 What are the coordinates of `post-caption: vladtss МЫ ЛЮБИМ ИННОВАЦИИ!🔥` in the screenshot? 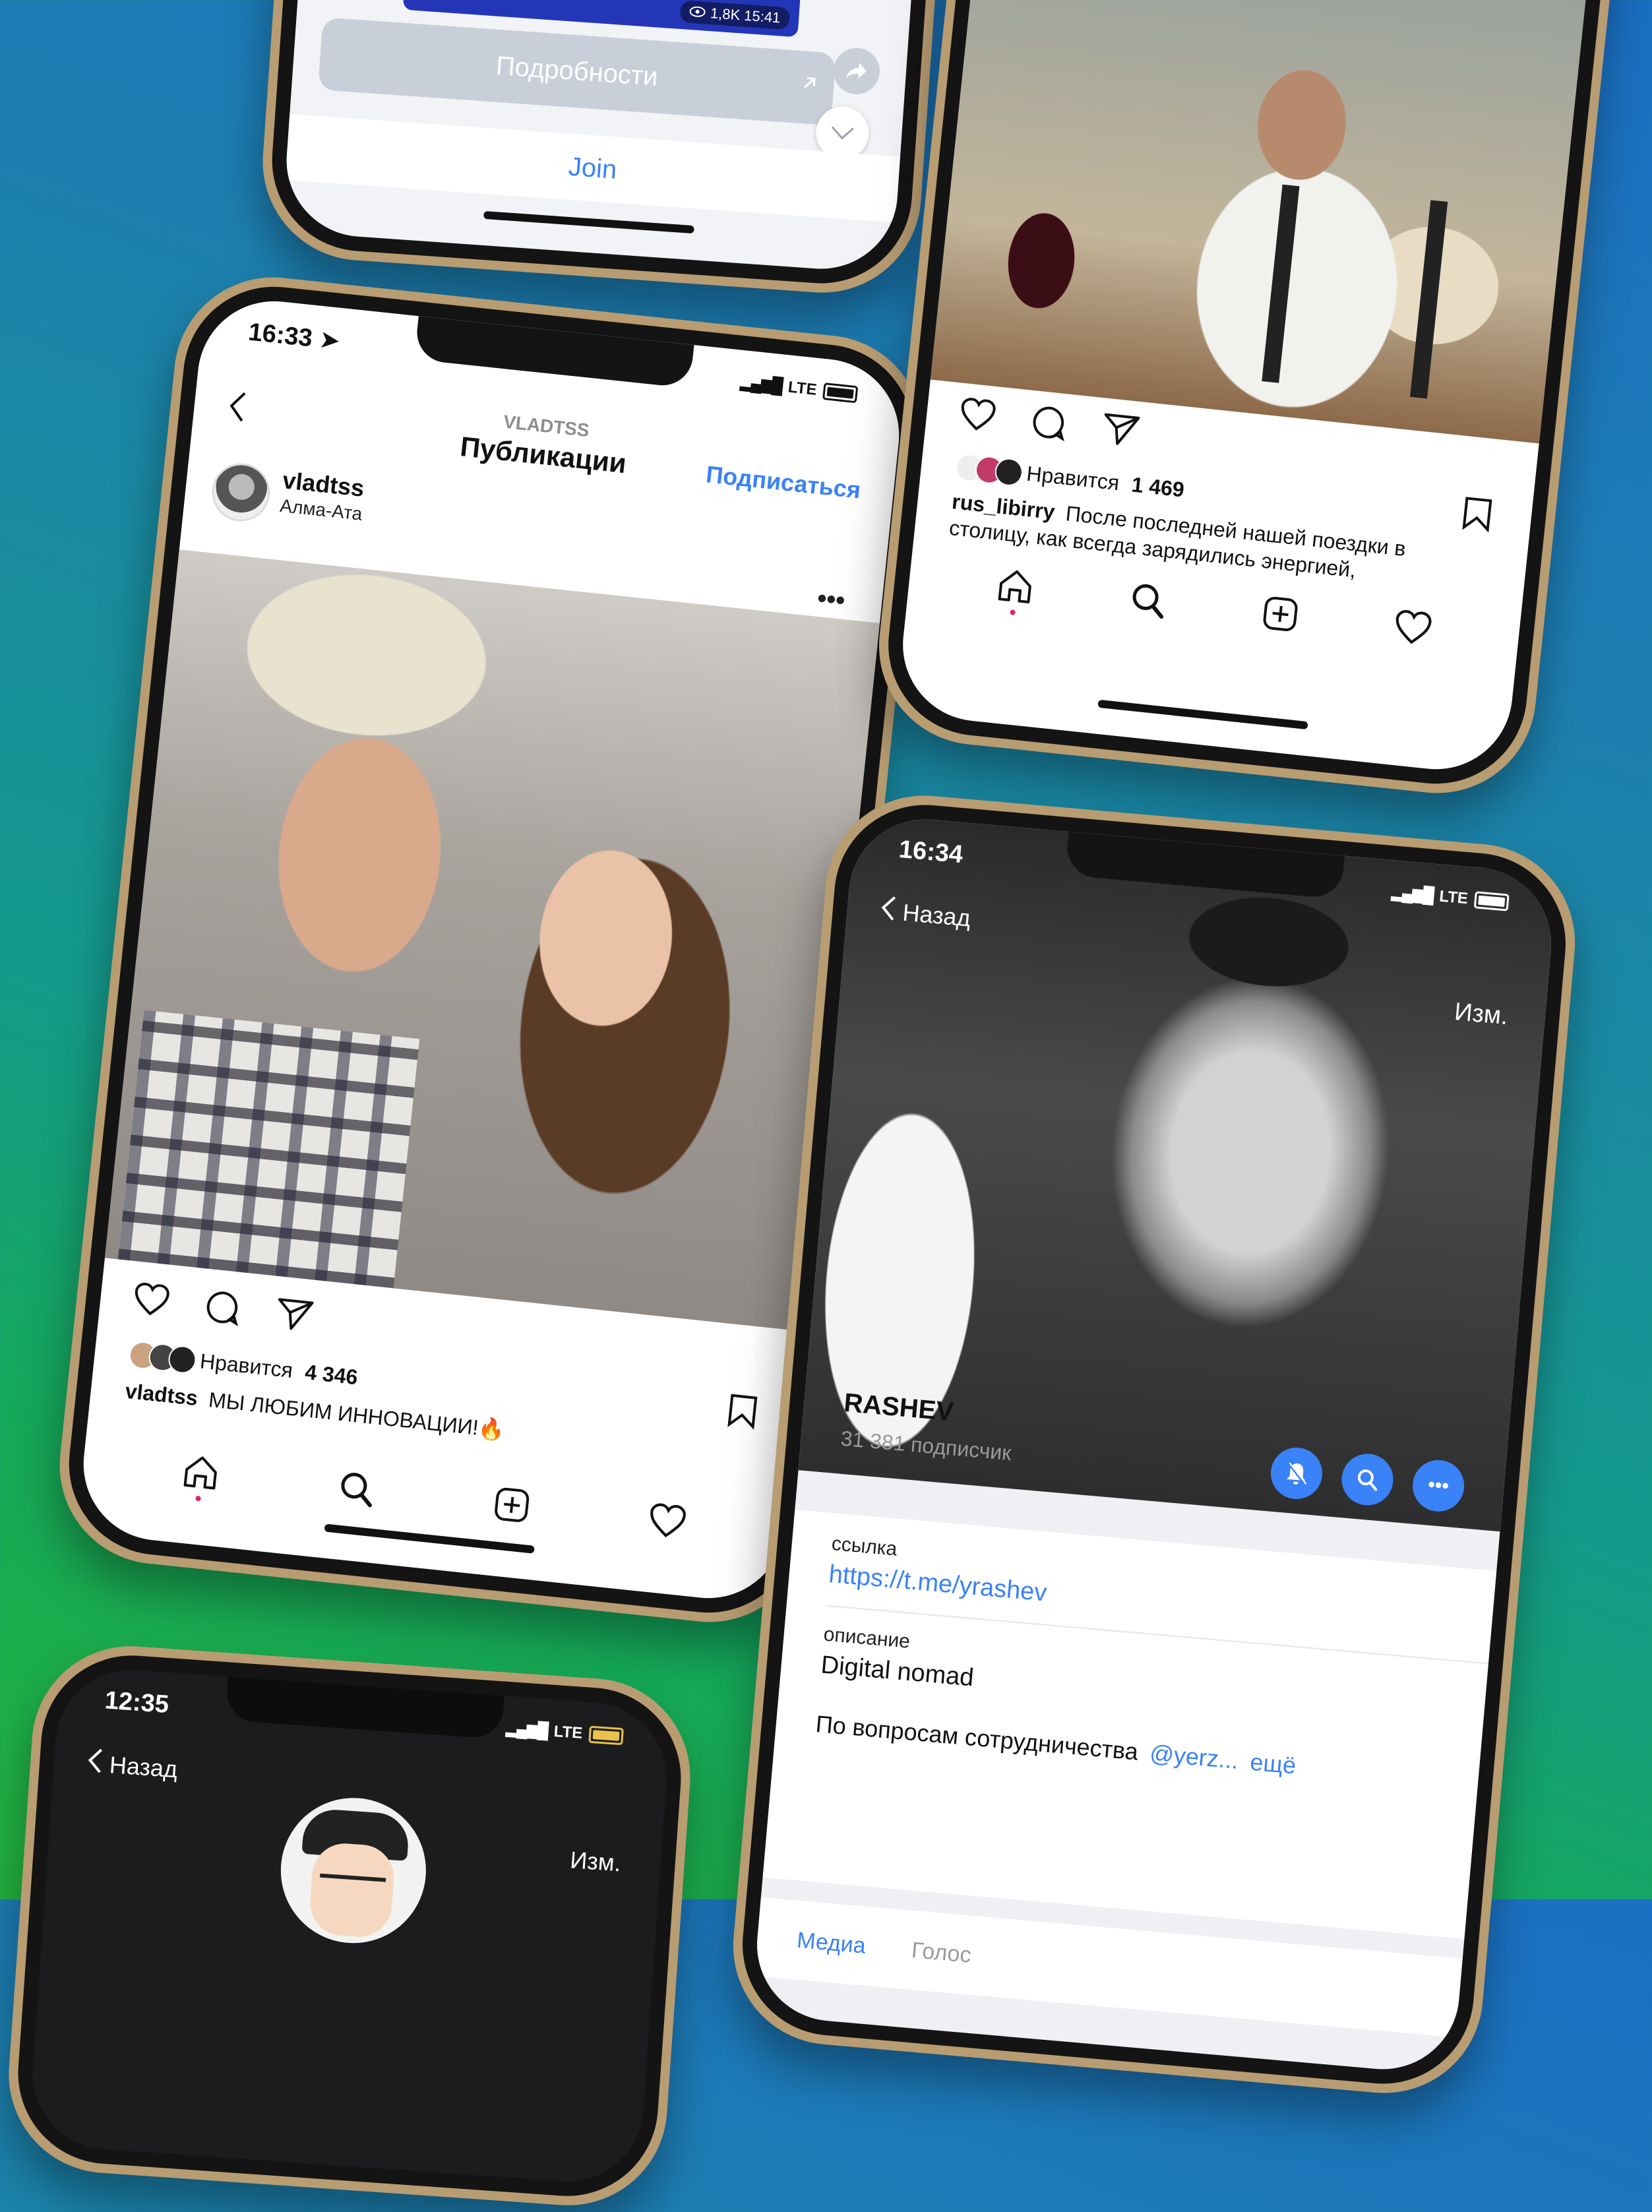 It's located at (315, 1410).